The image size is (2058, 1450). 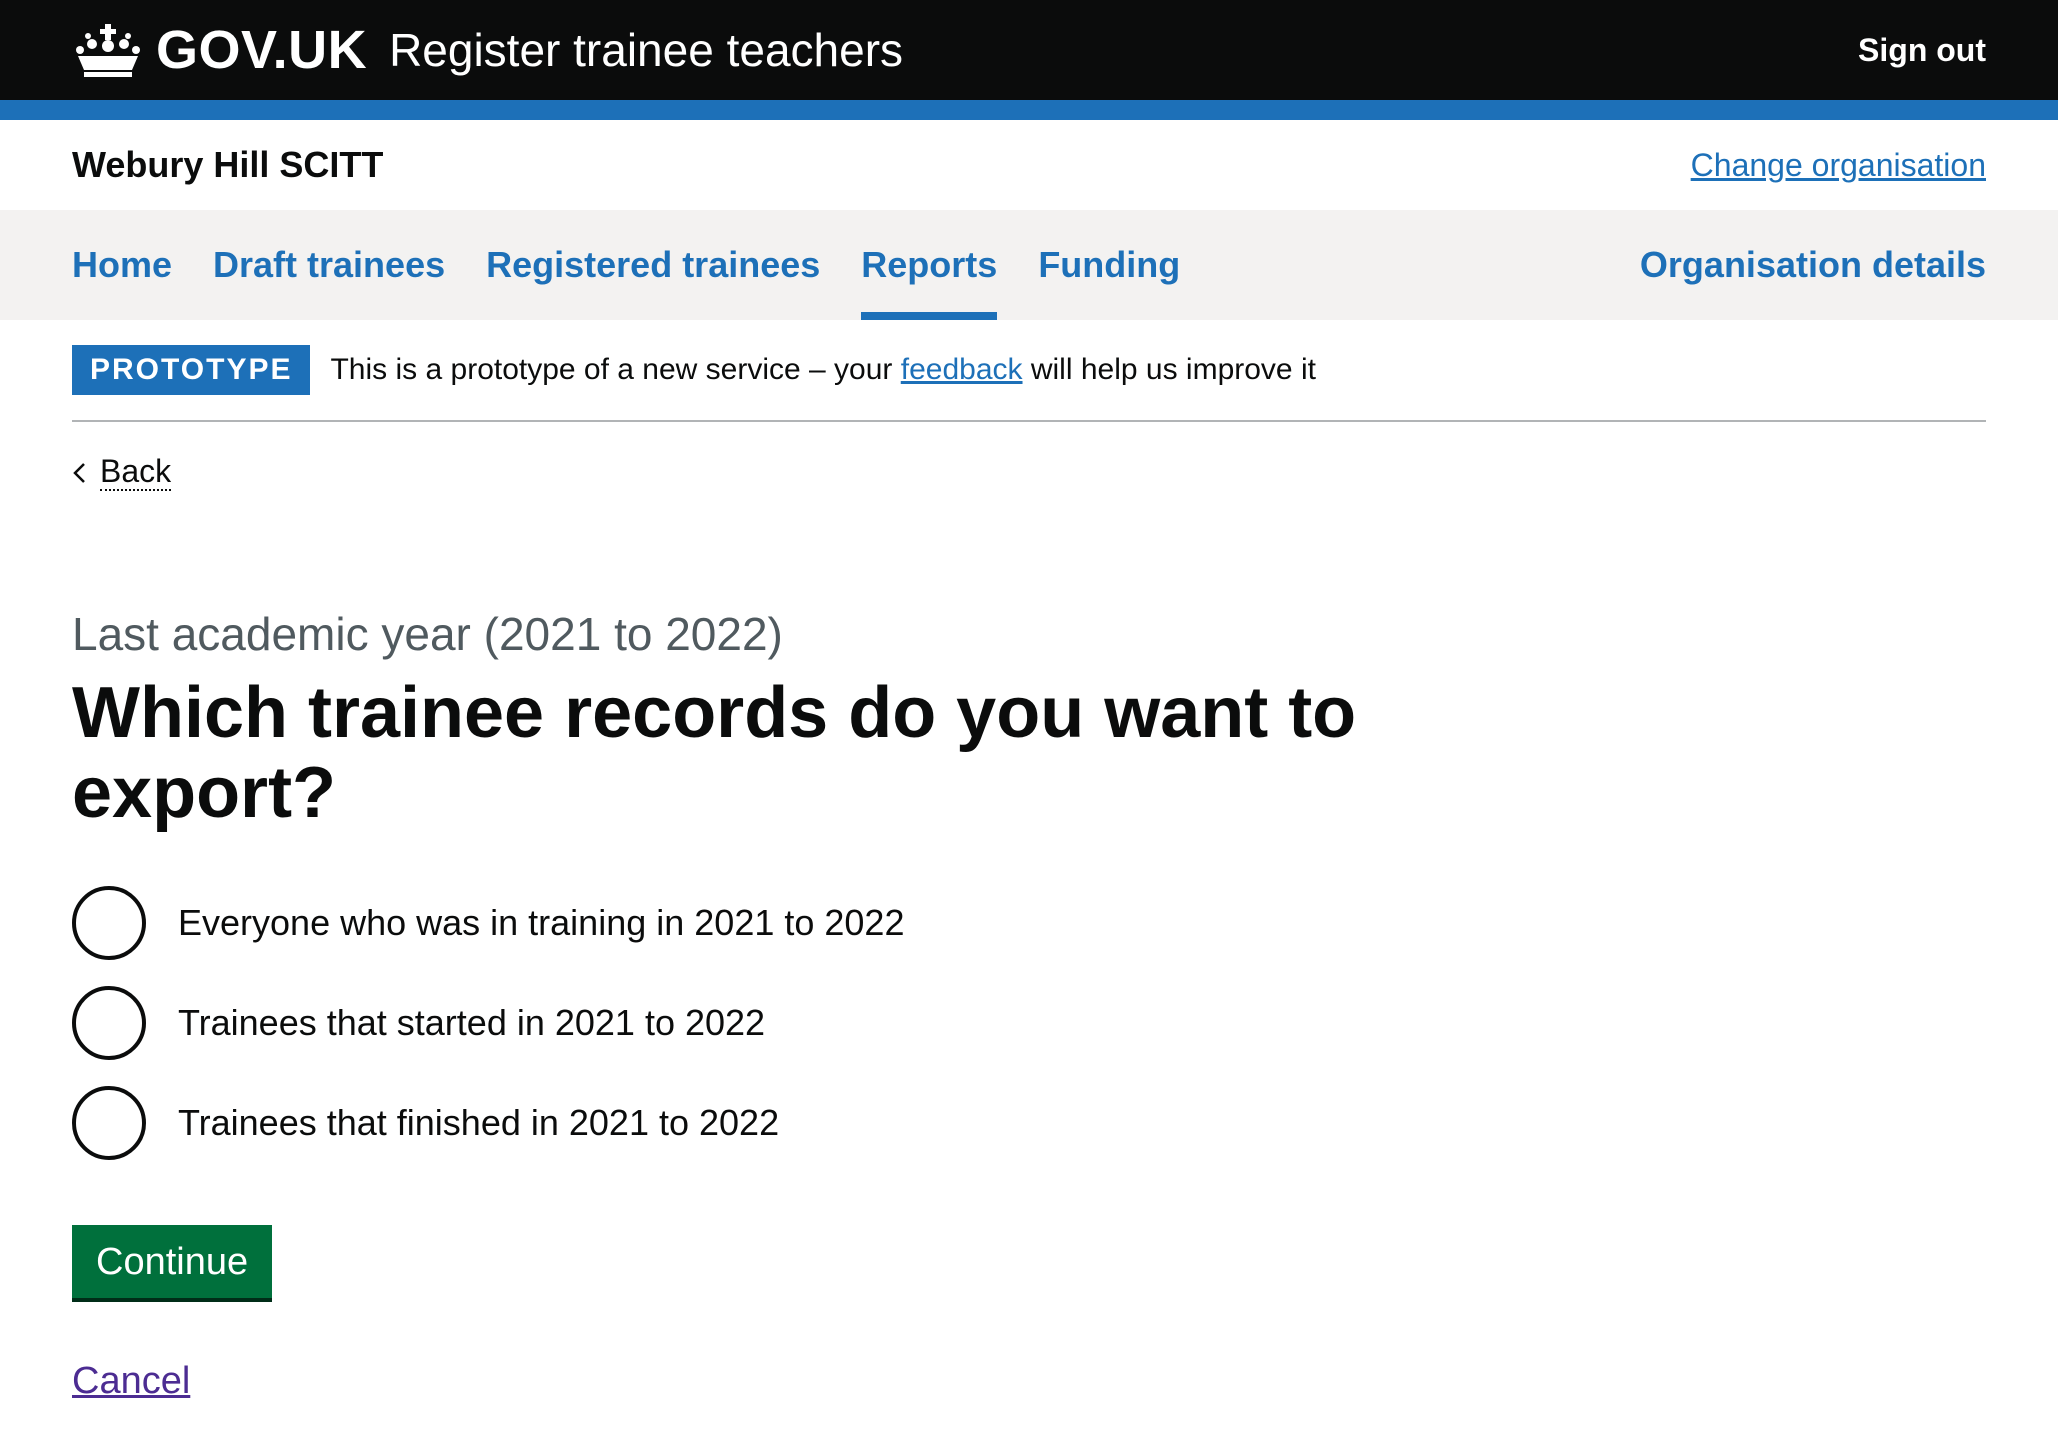 What do you see at coordinates (646, 50) in the screenshot?
I see `service-name: Register trainee teachers` at bounding box center [646, 50].